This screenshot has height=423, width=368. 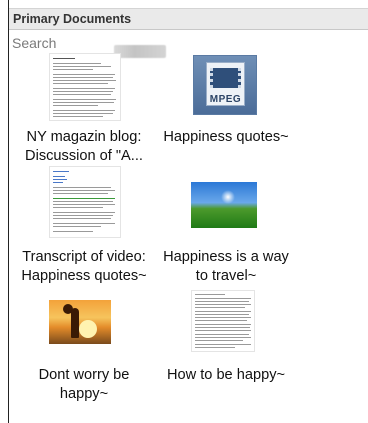 I want to click on landscape-photo-thumbnail, so click(x=224, y=205).